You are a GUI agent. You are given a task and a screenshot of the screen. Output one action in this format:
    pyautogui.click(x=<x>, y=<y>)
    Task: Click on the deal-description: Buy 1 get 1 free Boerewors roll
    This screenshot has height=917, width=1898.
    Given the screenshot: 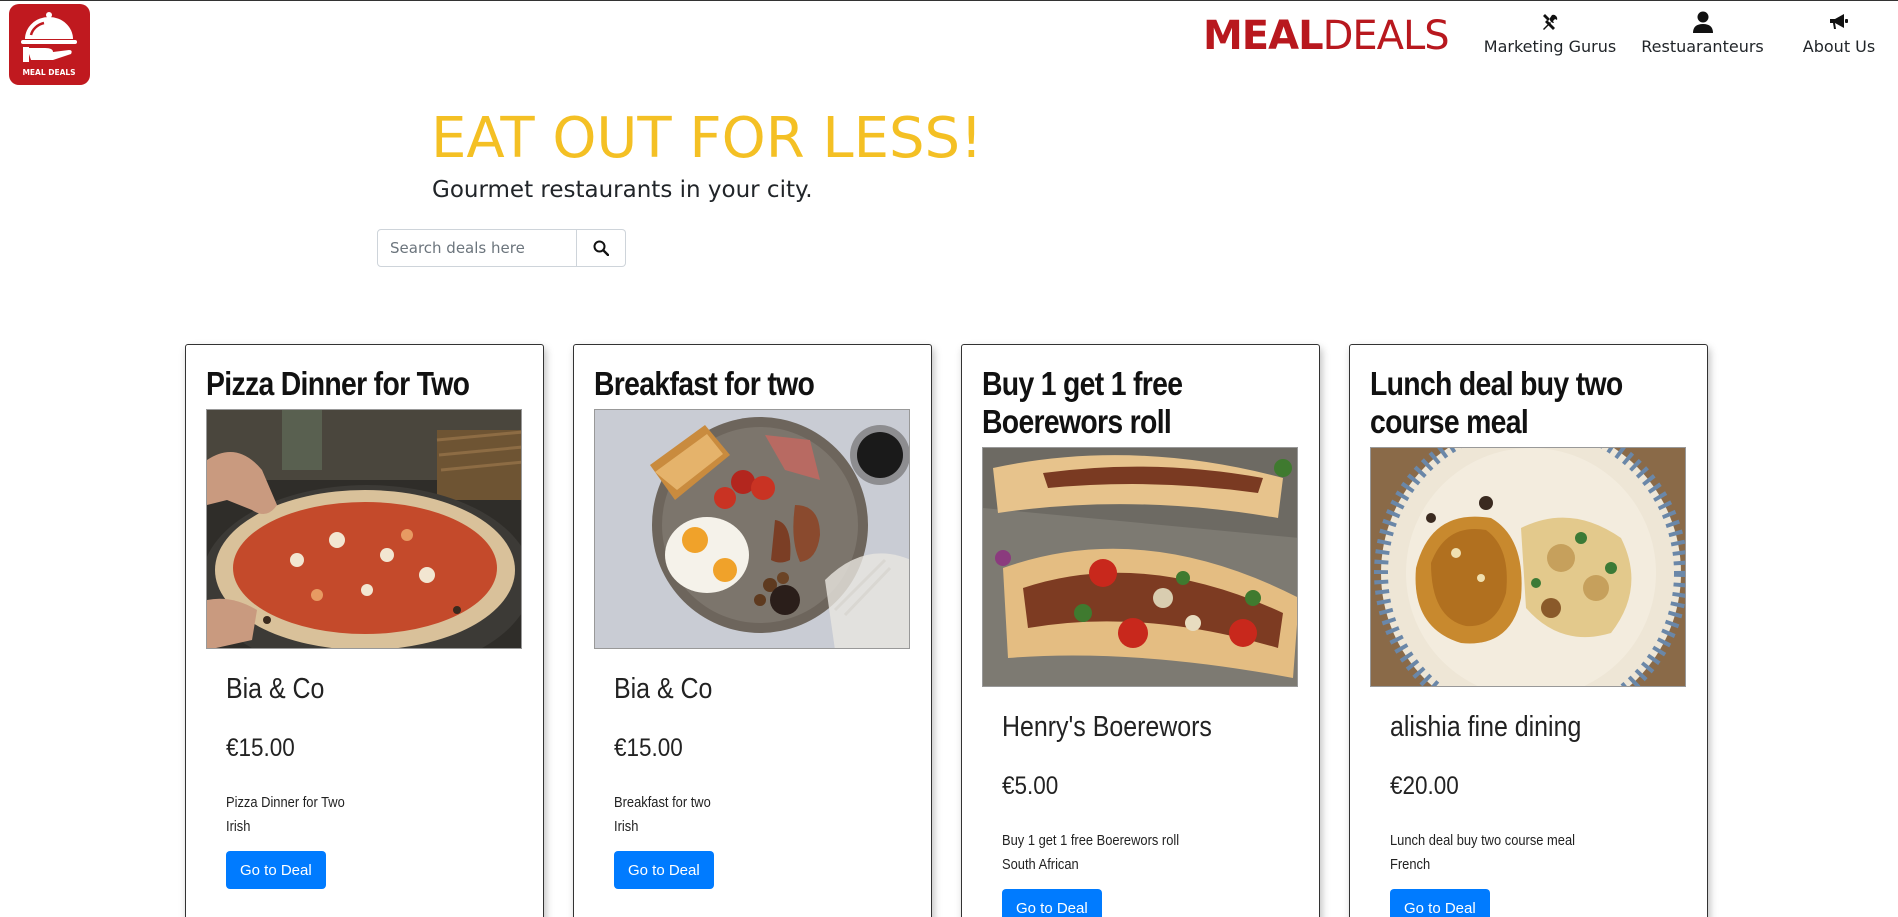 What is the action you would take?
    pyautogui.click(x=1091, y=840)
    